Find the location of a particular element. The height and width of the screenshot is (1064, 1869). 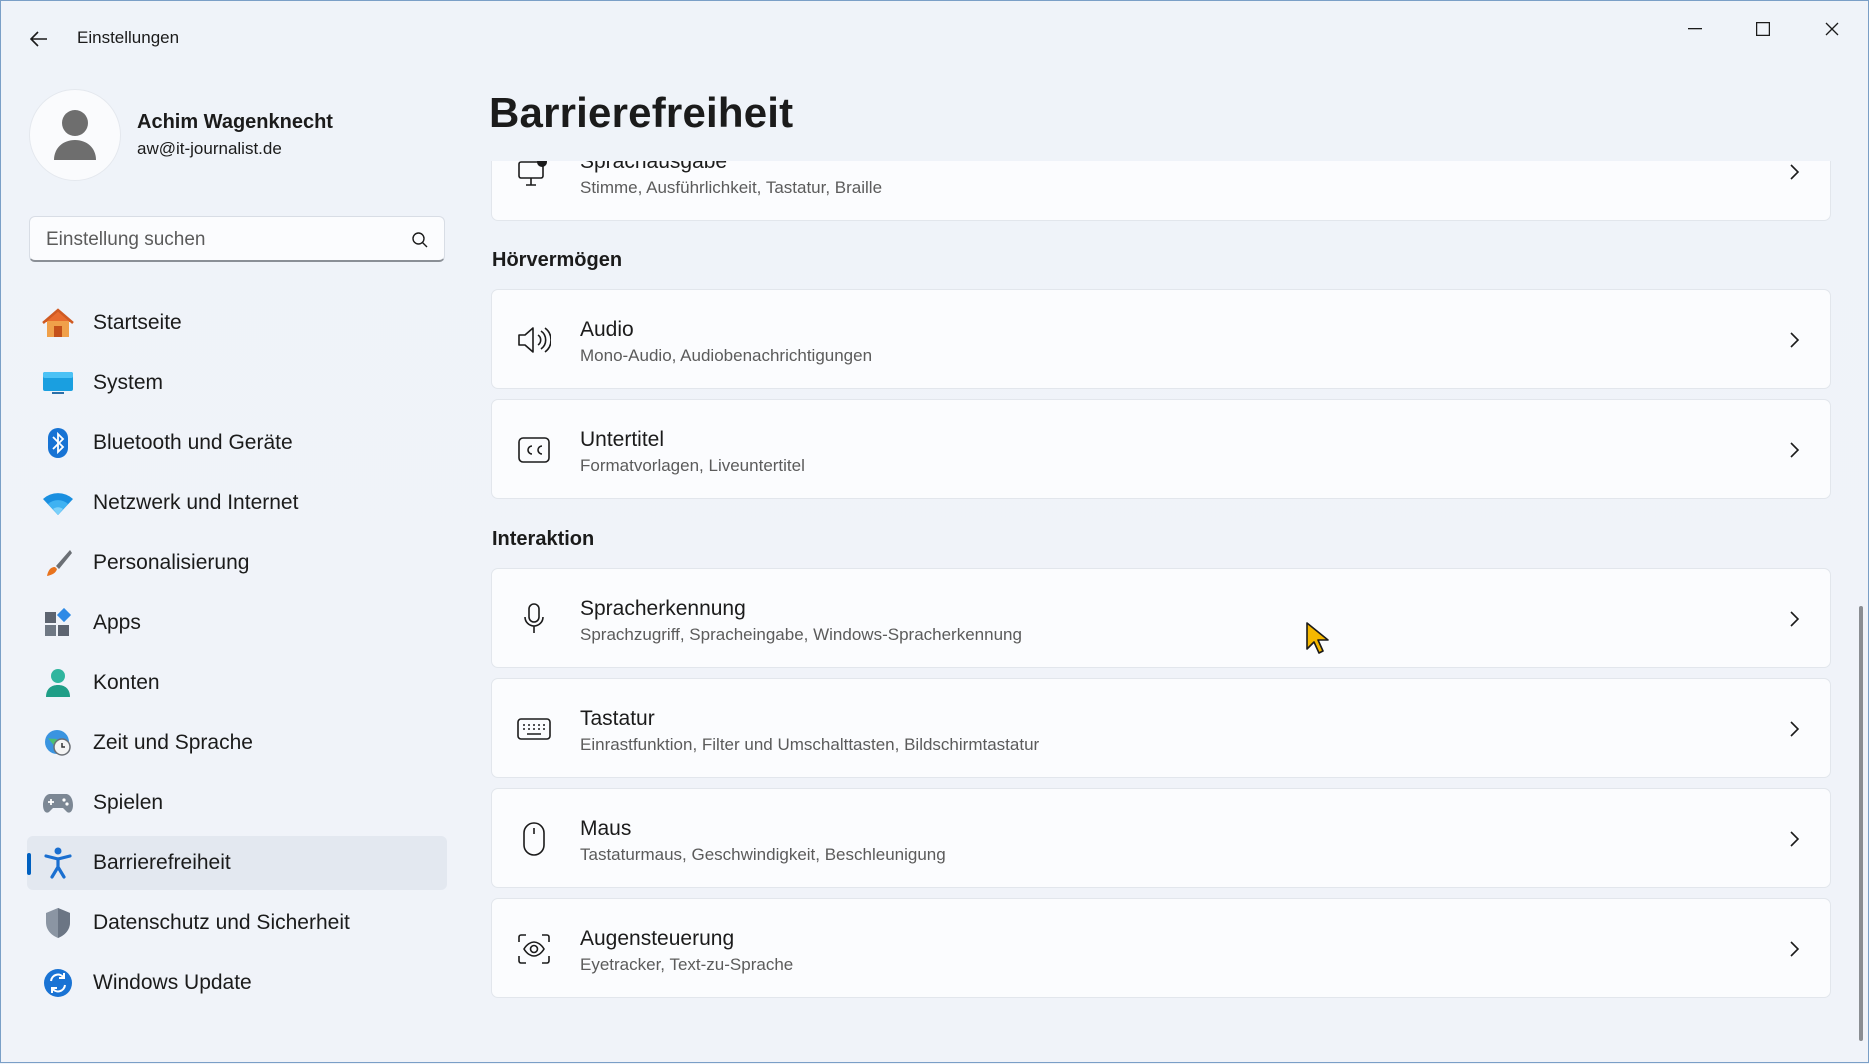

sidebar-item-netzwerk: Netzwerk und Internet is located at coordinates (237, 503).